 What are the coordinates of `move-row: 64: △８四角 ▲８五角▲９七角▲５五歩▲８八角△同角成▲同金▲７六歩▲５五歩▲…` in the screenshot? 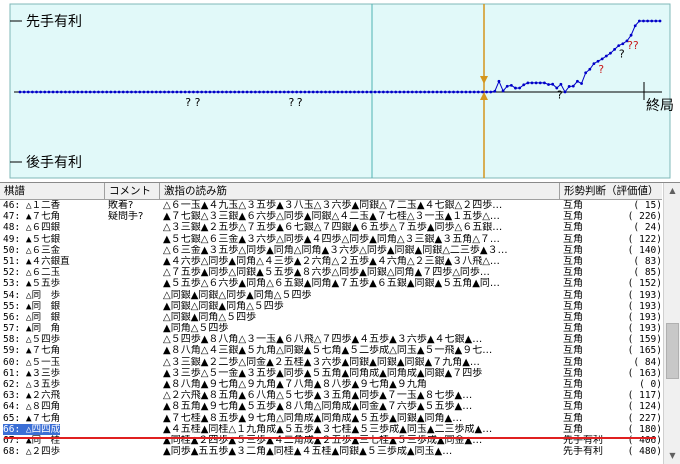 It's located at (331, 406).